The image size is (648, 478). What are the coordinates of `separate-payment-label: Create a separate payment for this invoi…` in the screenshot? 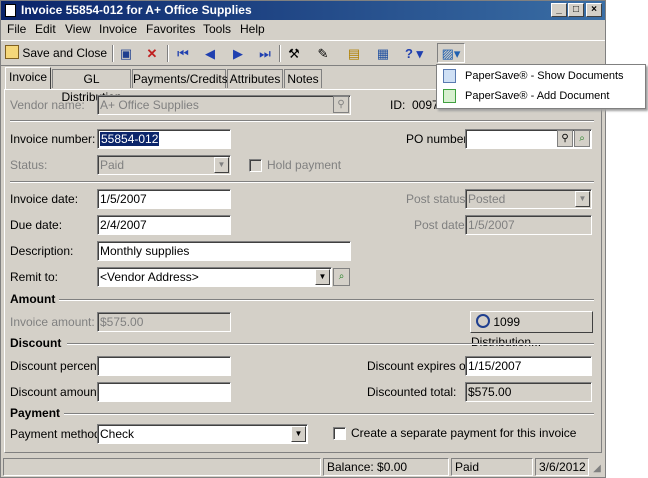 It's located at (464, 433).